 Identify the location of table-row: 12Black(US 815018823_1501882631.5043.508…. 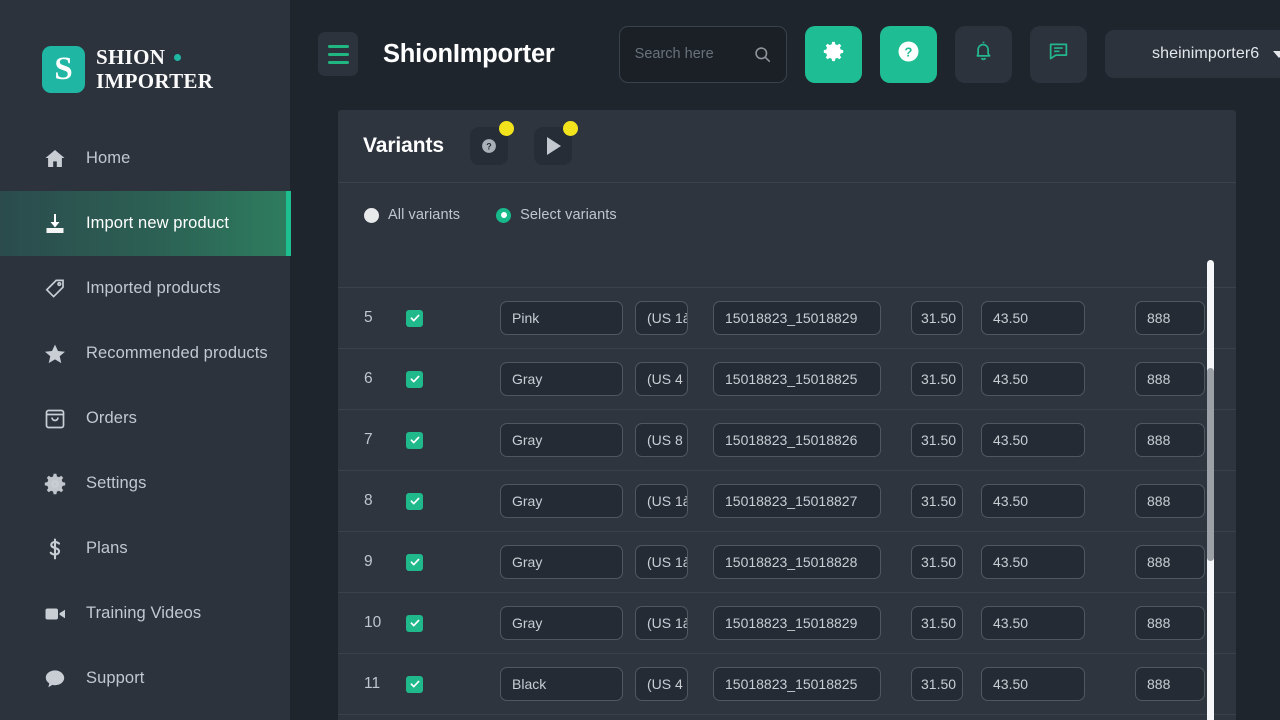
(787, 717).